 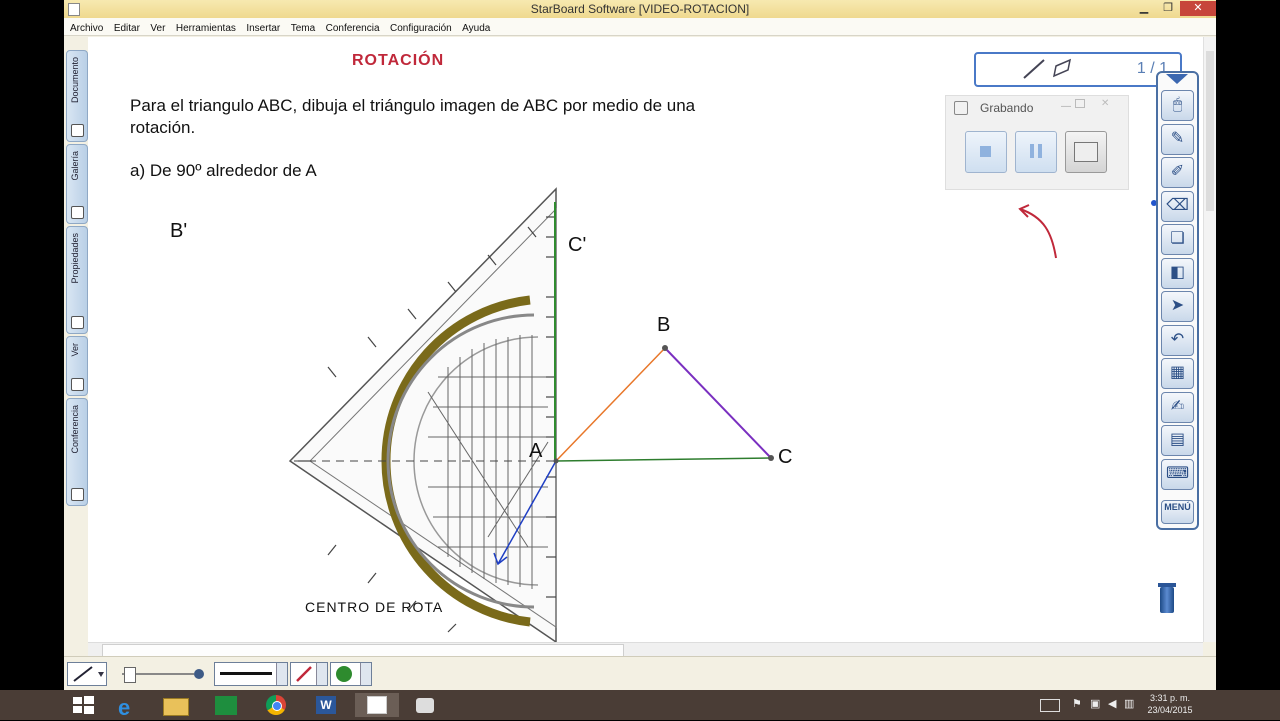 What do you see at coordinates (303, 28) in the screenshot?
I see `menu-tema: Tema` at bounding box center [303, 28].